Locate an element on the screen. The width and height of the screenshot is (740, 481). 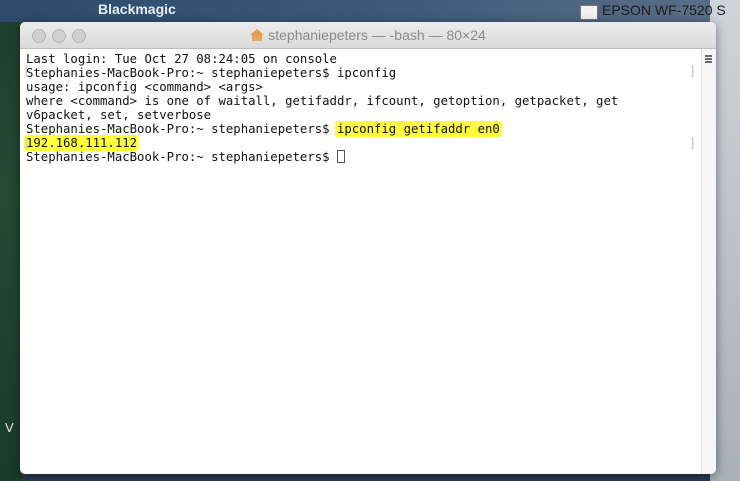
window-title: stephaniepeters — -bash — 80×24 is located at coordinates (377, 35).